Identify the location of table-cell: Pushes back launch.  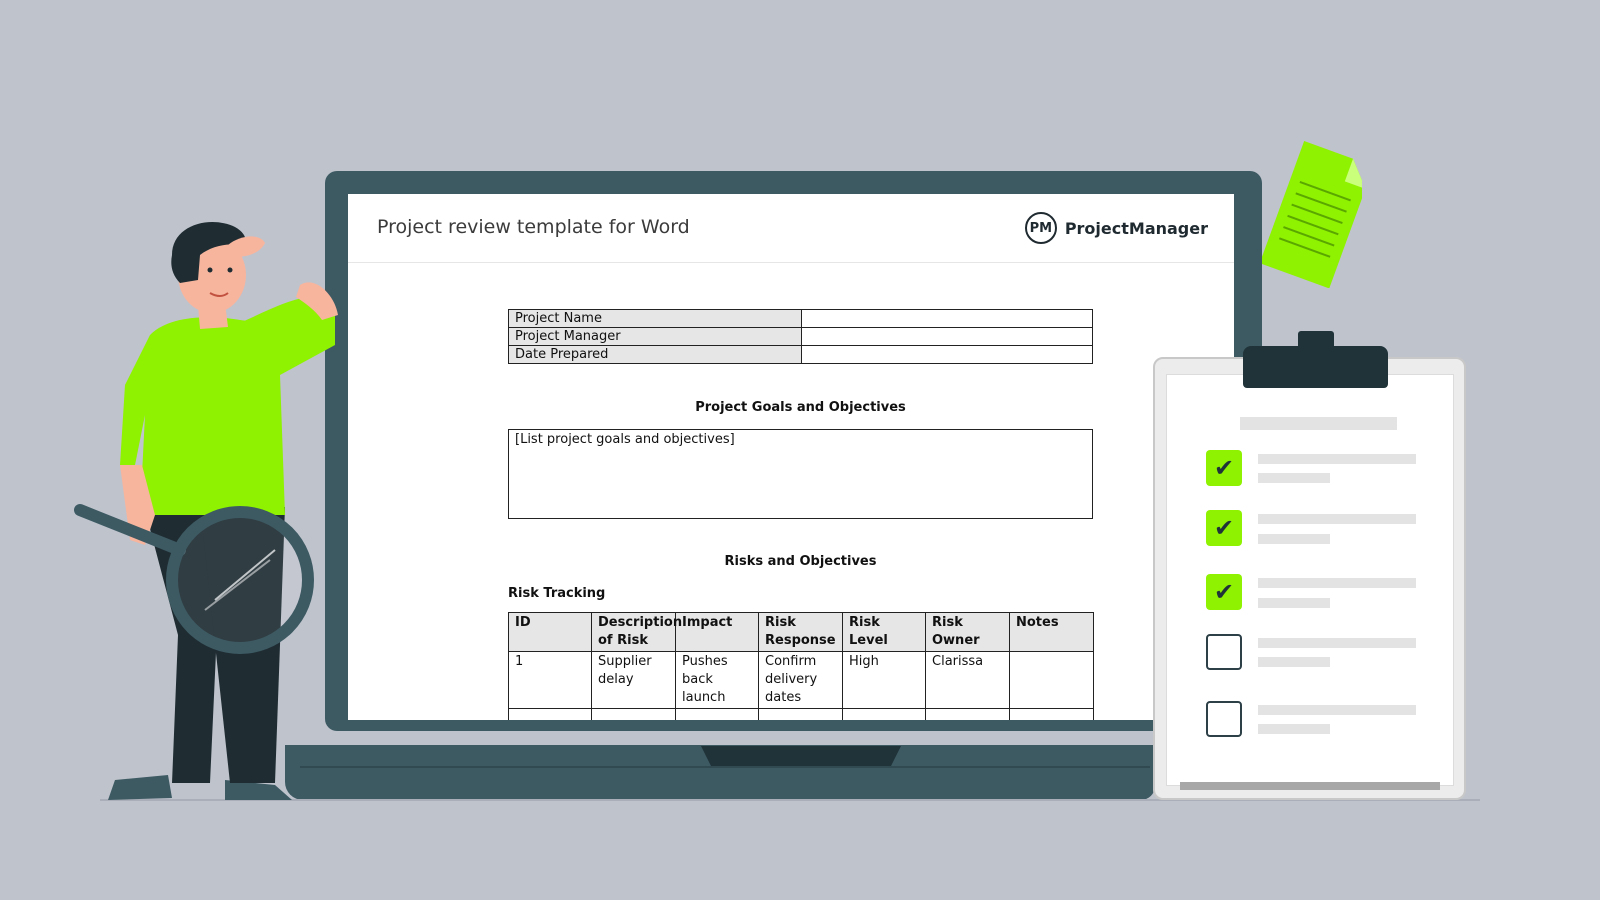
(717, 680).